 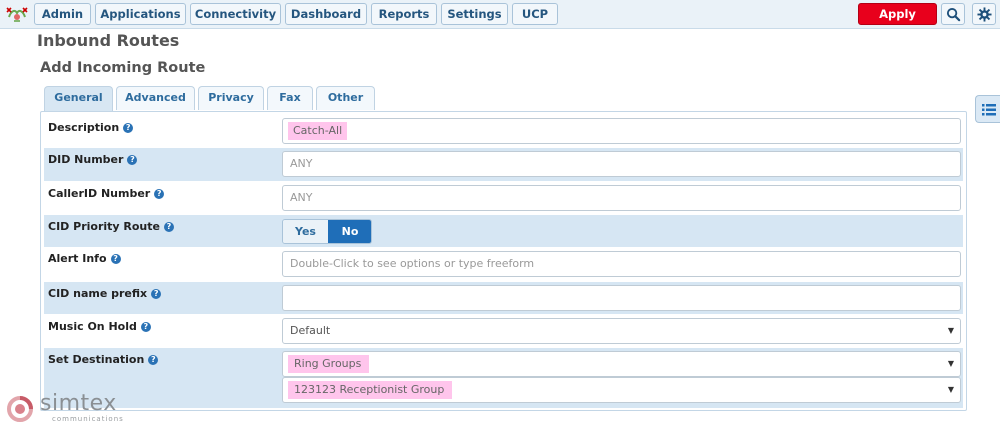 I want to click on row-music-on-hold: Music On Hold? Default ▼, so click(x=503, y=331).